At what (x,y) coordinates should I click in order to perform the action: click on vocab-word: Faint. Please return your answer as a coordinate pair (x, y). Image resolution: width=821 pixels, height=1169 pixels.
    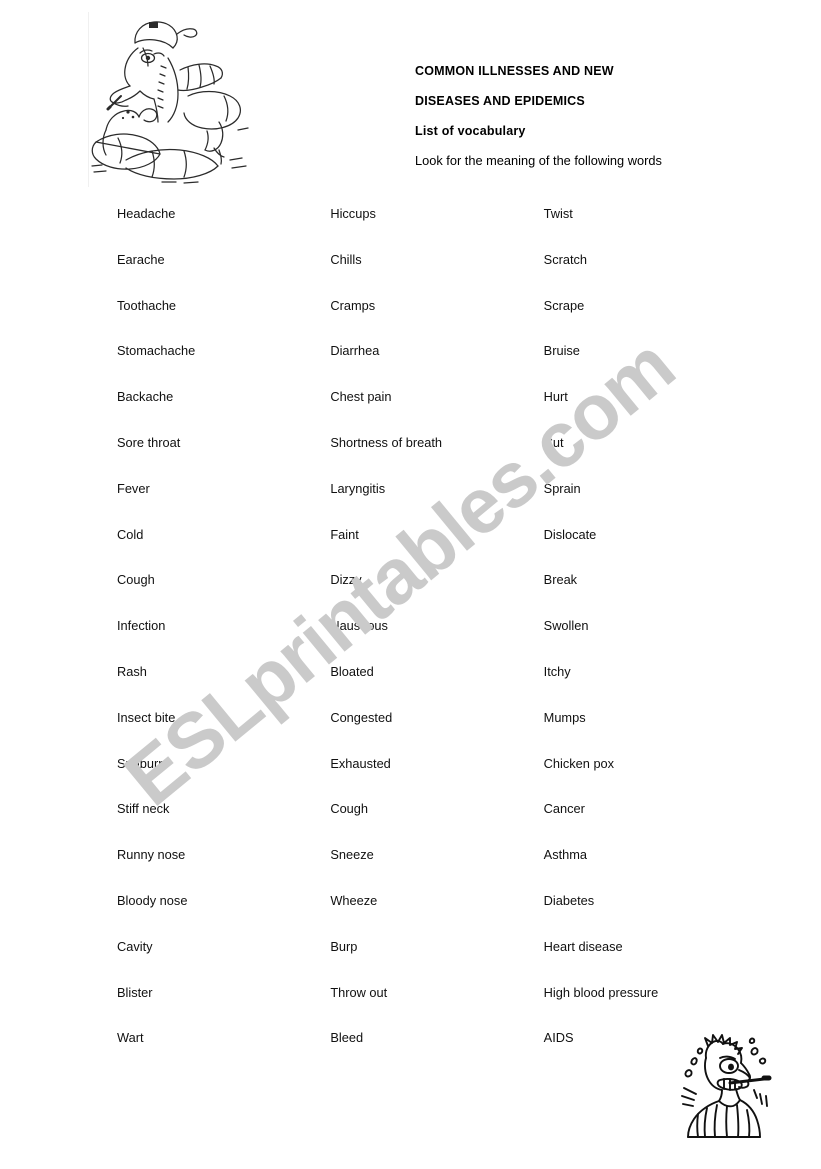
    Looking at the image, I should click on (344, 534).